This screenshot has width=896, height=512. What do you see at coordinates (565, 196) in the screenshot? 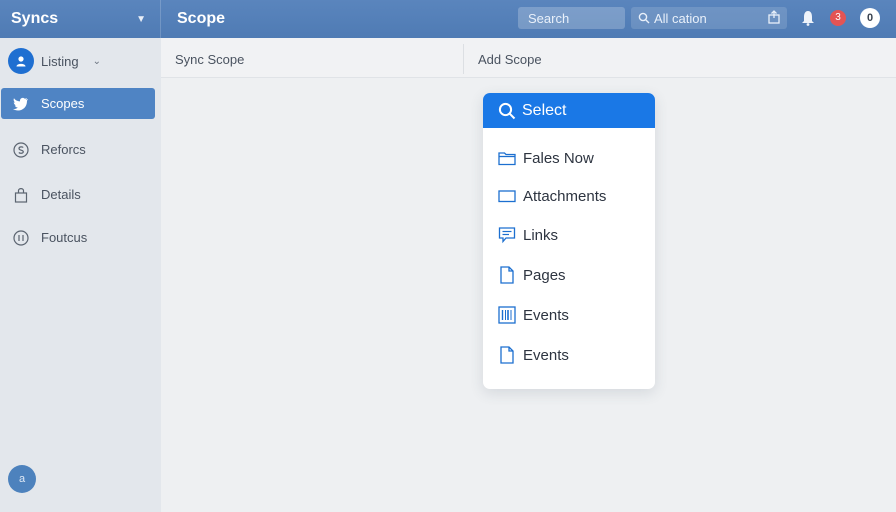
I see `option-label: Attachments` at bounding box center [565, 196].